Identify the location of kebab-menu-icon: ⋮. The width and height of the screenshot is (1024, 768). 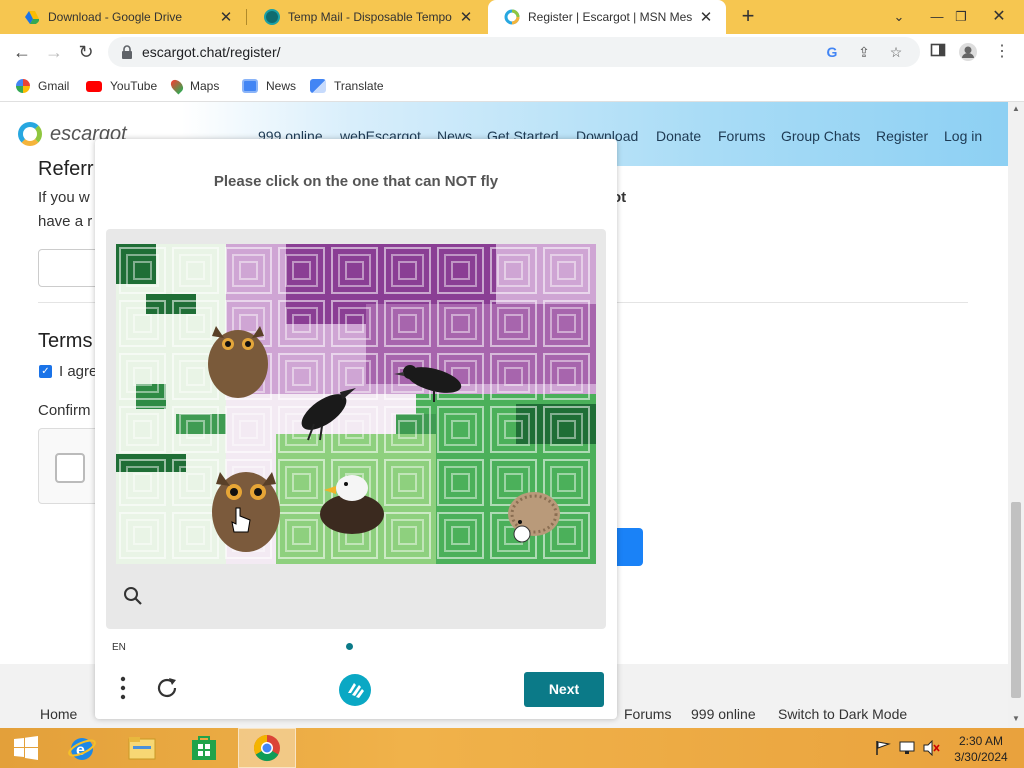
(1002, 52).